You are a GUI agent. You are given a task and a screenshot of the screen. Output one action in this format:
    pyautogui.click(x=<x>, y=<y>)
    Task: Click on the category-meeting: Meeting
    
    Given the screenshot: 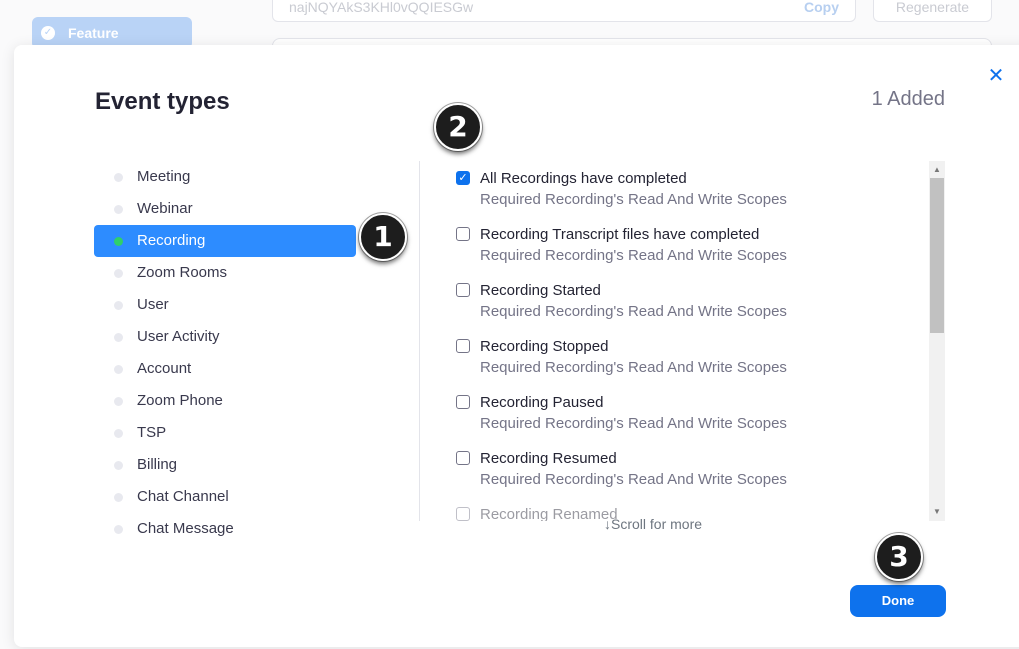 What is the action you would take?
    pyautogui.click(x=225, y=177)
    